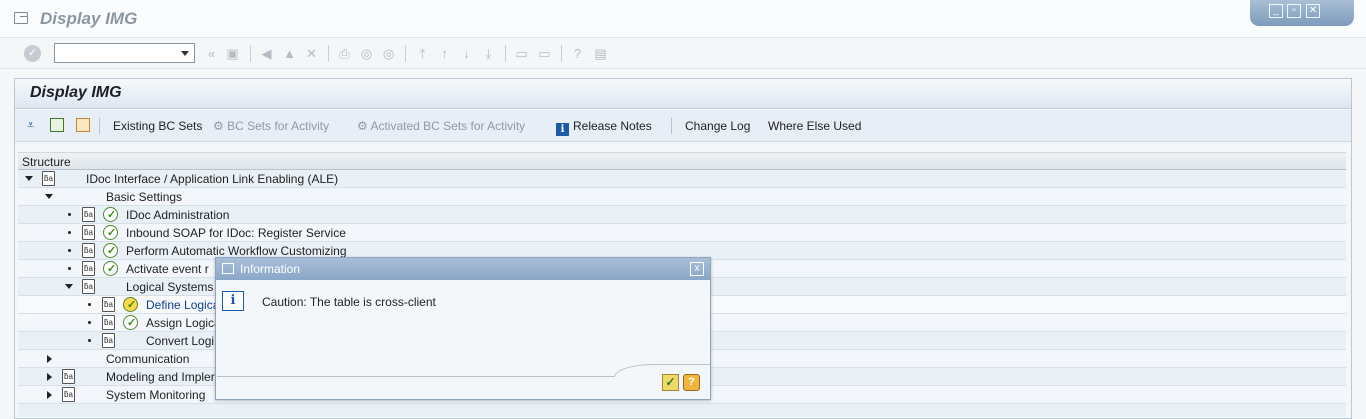 This screenshot has width=1366, height=419. What do you see at coordinates (444, 53) in the screenshot?
I see `previous-page-icon: ↑` at bounding box center [444, 53].